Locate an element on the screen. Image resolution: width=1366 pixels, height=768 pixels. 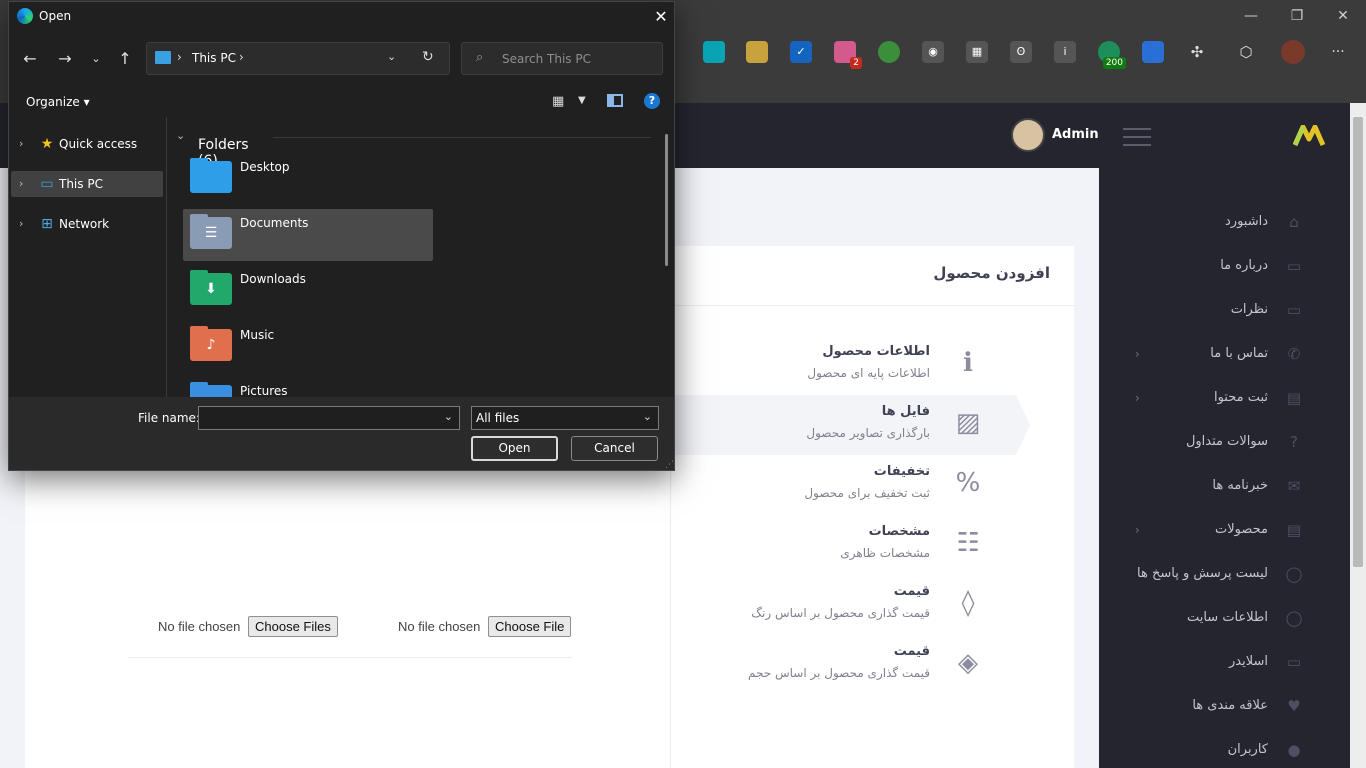
folder-glyph-icon: ☰ is located at coordinates (211, 233).